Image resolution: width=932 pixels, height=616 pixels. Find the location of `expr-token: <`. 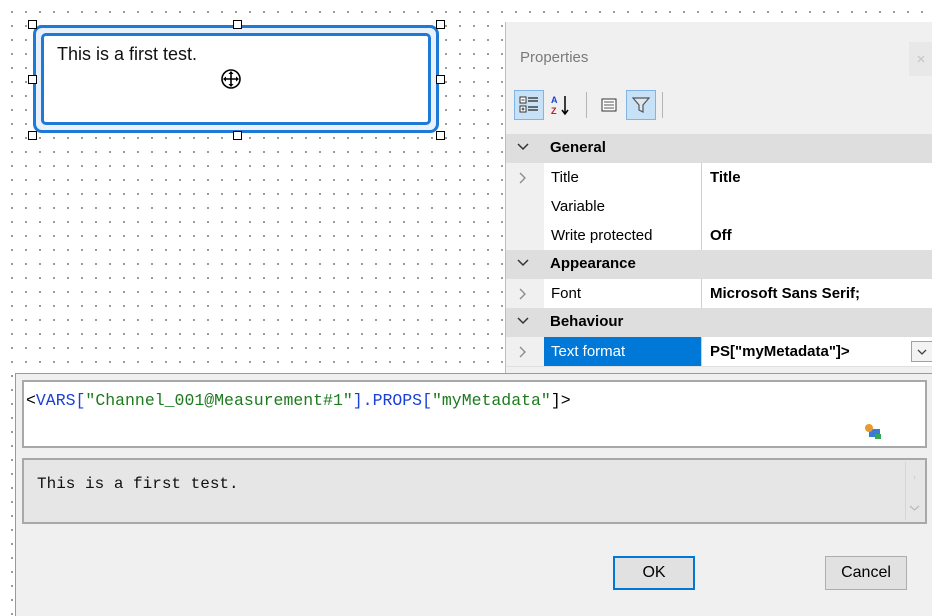

expr-token: < is located at coordinates (31, 400).